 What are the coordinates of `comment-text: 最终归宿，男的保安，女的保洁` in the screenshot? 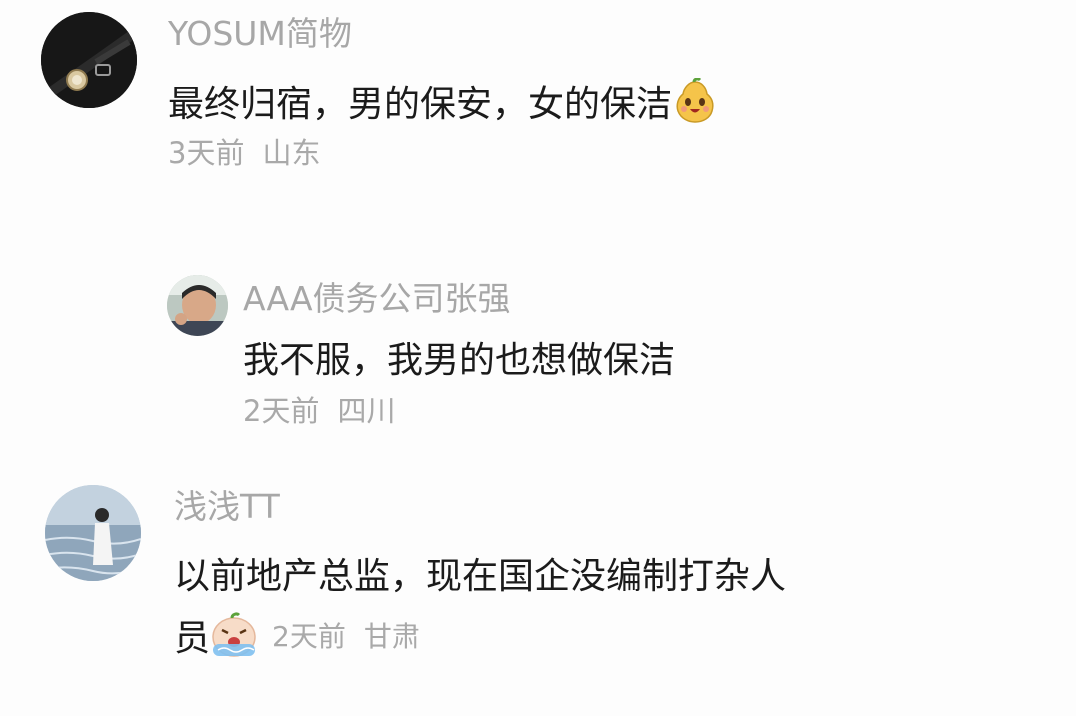 It's located at (443, 106).